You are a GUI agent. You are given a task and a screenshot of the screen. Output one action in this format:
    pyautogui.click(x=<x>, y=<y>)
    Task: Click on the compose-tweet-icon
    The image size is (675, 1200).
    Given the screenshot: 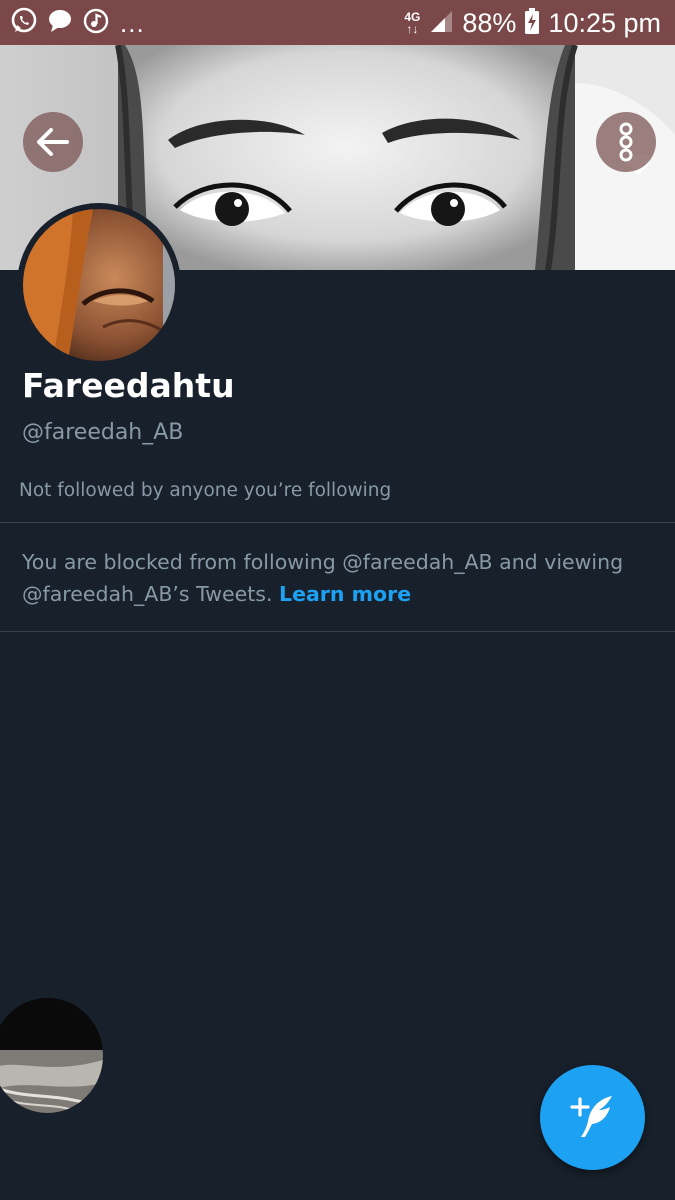 What is the action you would take?
    pyautogui.click(x=593, y=1118)
    